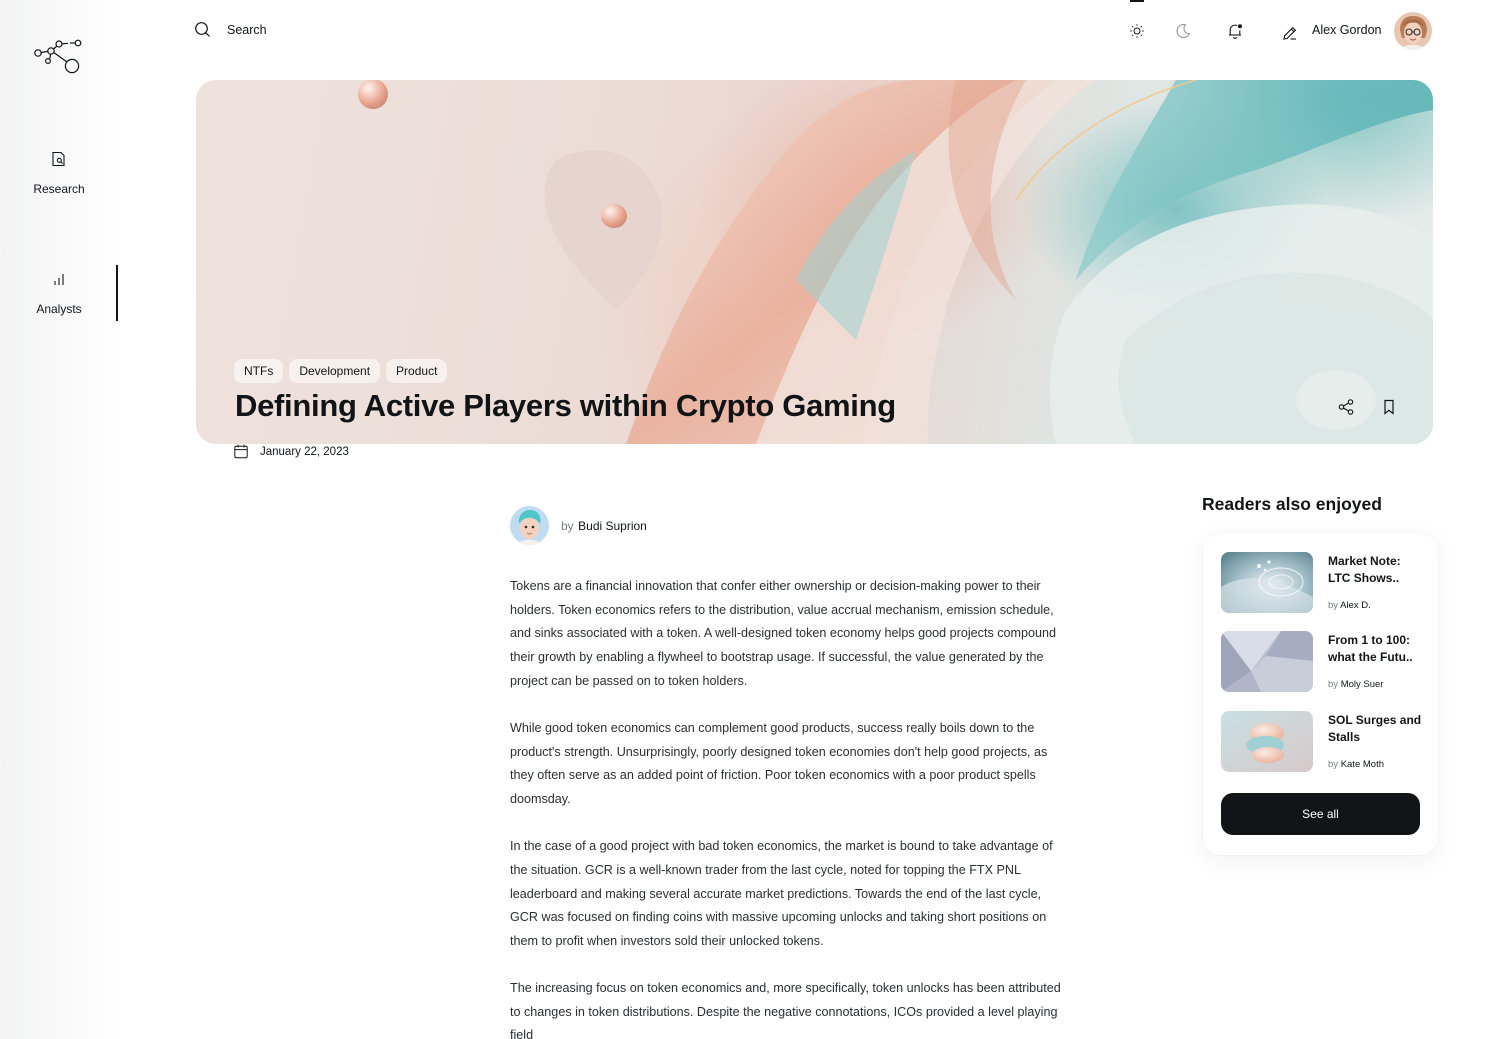  Describe the element at coordinates (1292, 504) in the screenshot. I see `related-section-title: Readers also enjoyed` at that location.